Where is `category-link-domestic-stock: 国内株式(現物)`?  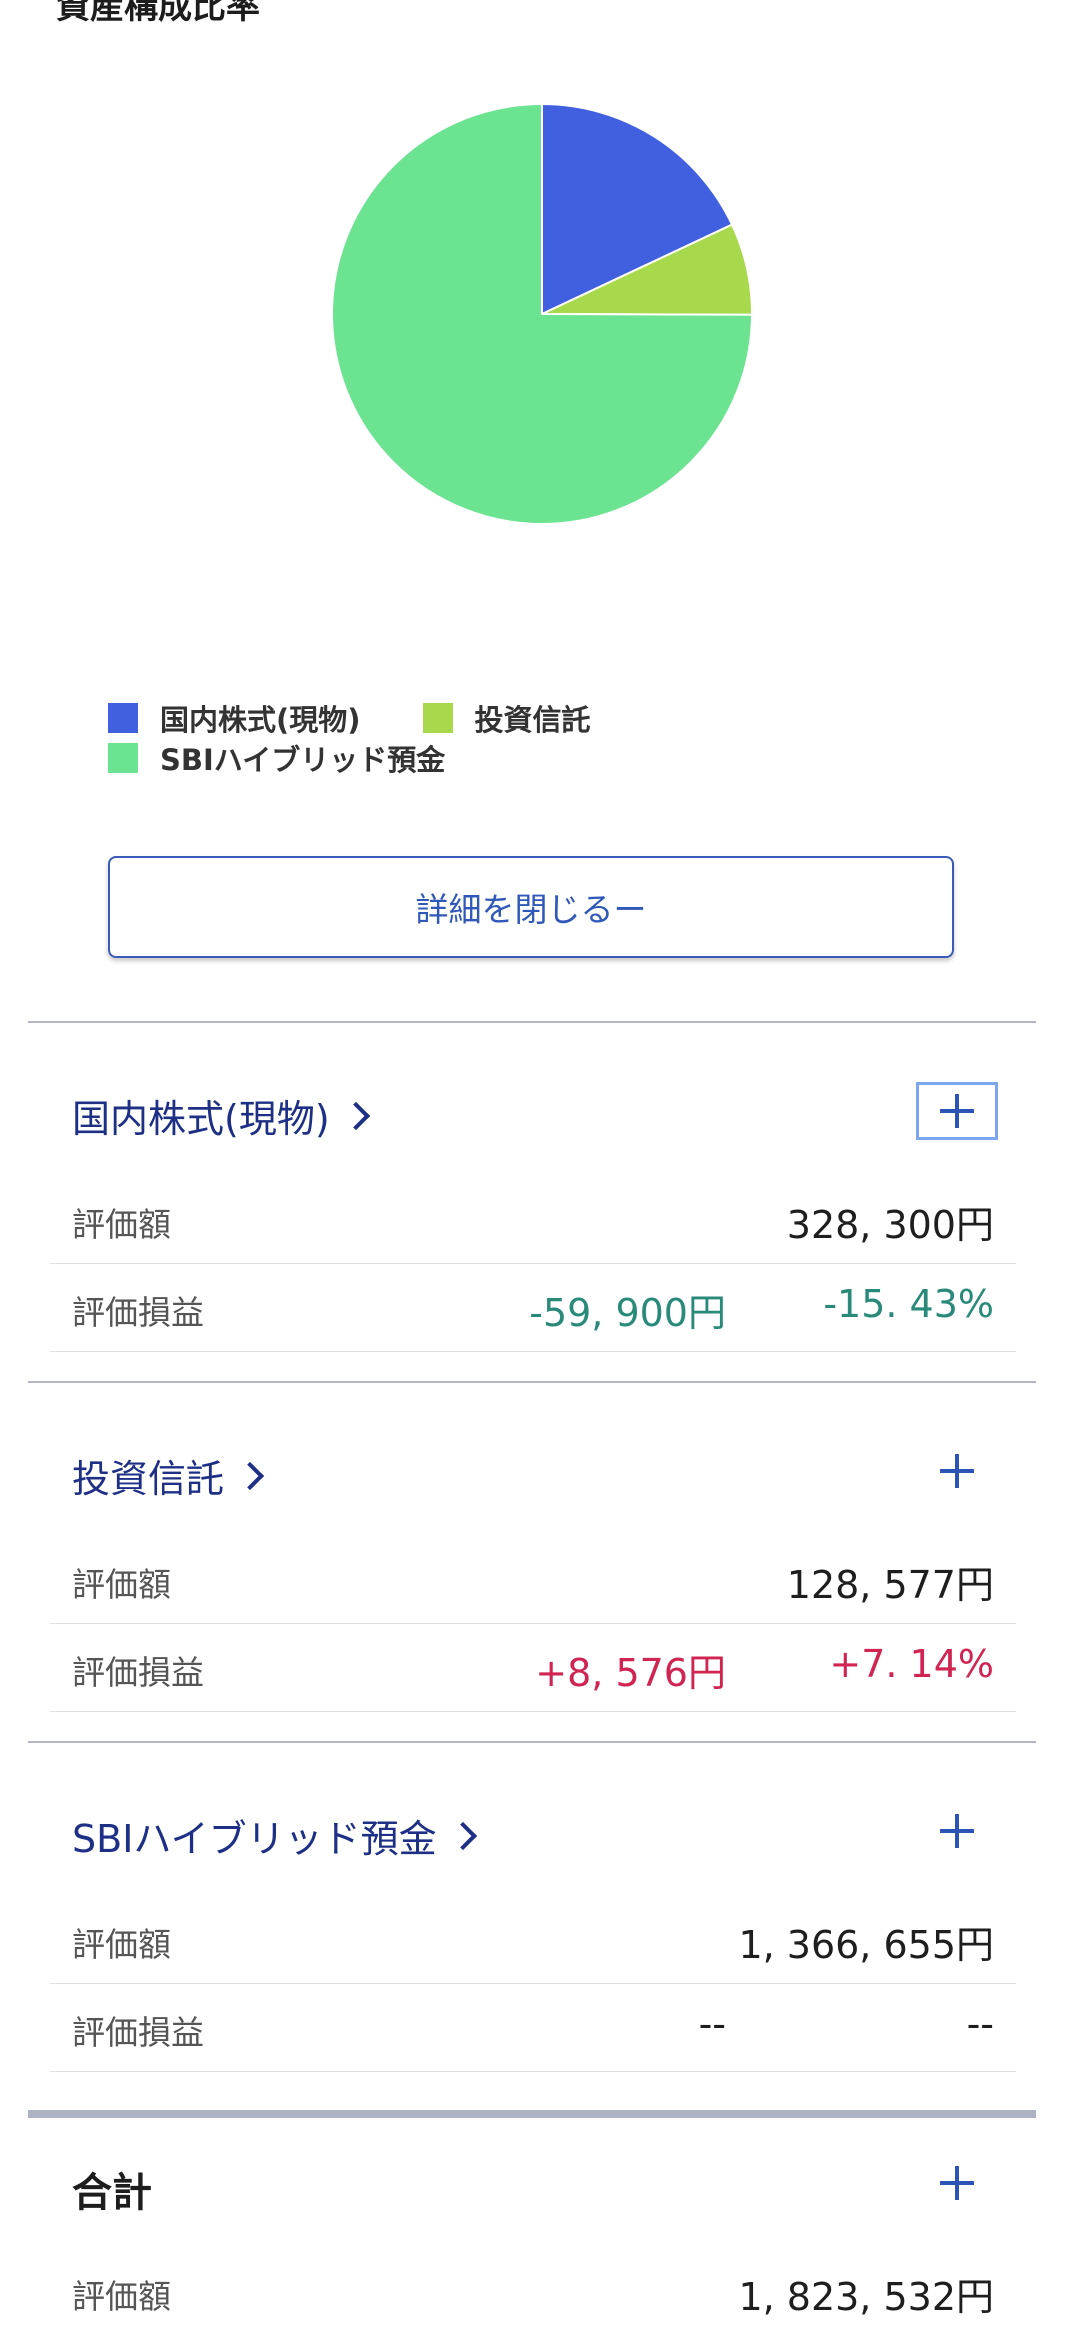 category-link-domestic-stock: 国内株式(現物) is located at coordinates (221, 1115).